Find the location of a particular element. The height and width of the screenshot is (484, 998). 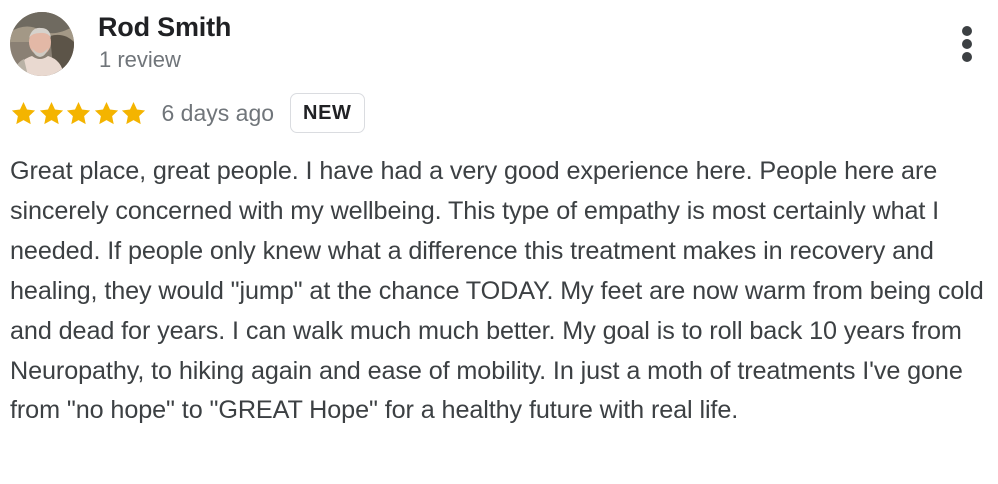

more-vert-icon is located at coordinates (967, 31).